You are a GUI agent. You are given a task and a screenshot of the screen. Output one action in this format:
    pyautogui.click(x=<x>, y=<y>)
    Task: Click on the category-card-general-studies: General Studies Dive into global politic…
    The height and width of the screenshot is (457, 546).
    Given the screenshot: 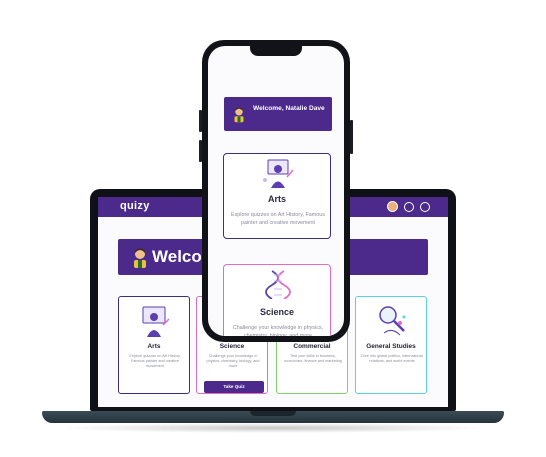 What is the action you would take?
    pyautogui.click(x=391, y=345)
    